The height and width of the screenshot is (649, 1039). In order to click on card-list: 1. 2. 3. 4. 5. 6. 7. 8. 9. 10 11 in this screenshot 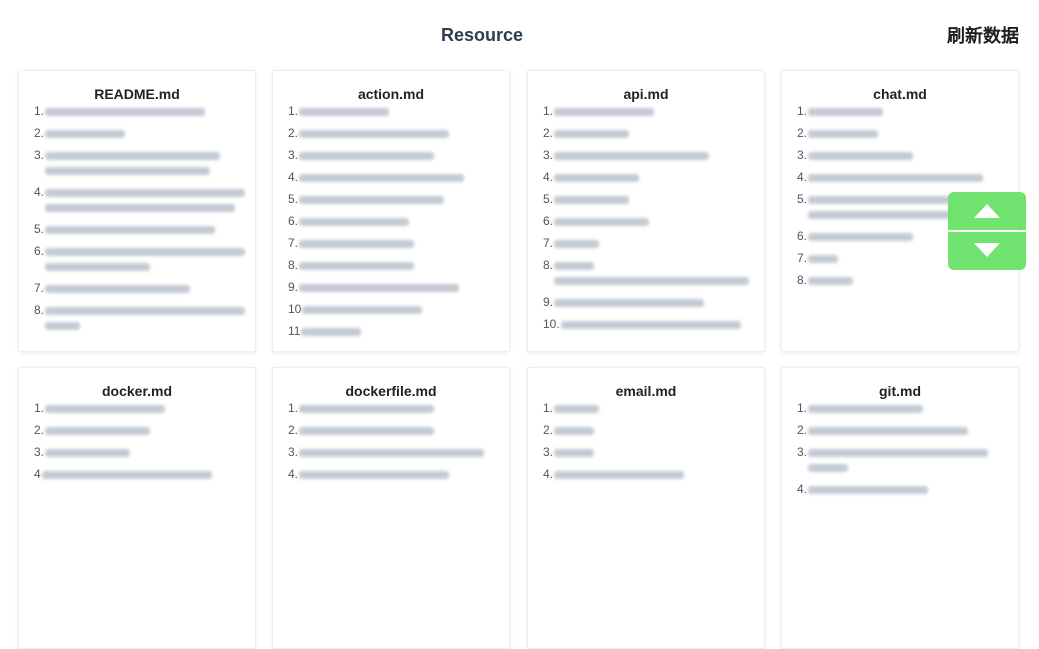, I will do `click(394, 222)`.